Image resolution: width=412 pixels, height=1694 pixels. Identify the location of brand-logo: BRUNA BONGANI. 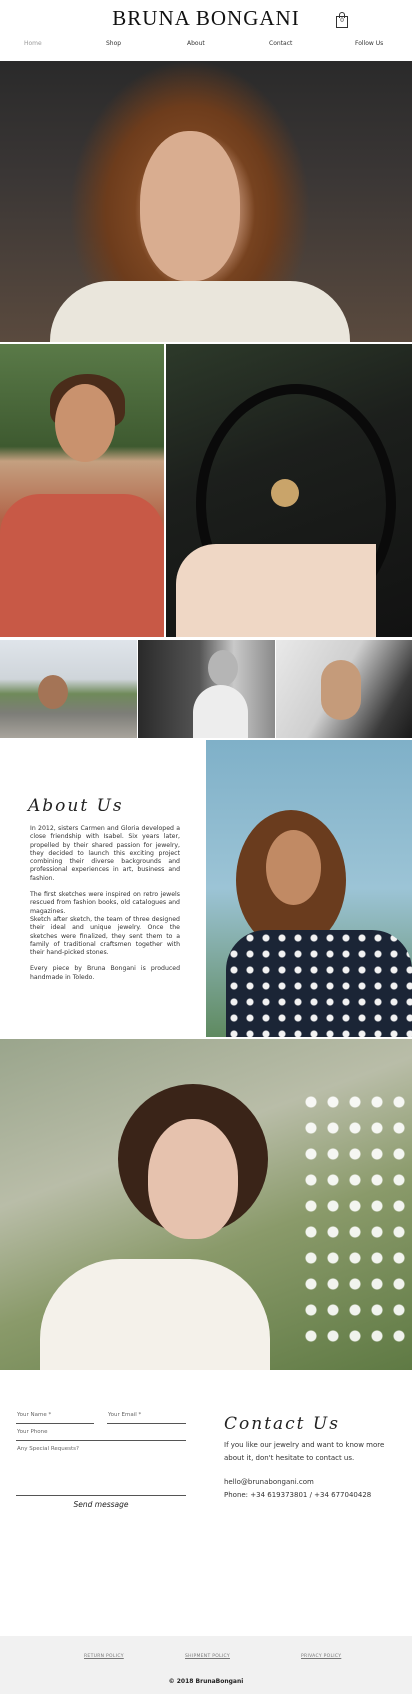
(206, 18).